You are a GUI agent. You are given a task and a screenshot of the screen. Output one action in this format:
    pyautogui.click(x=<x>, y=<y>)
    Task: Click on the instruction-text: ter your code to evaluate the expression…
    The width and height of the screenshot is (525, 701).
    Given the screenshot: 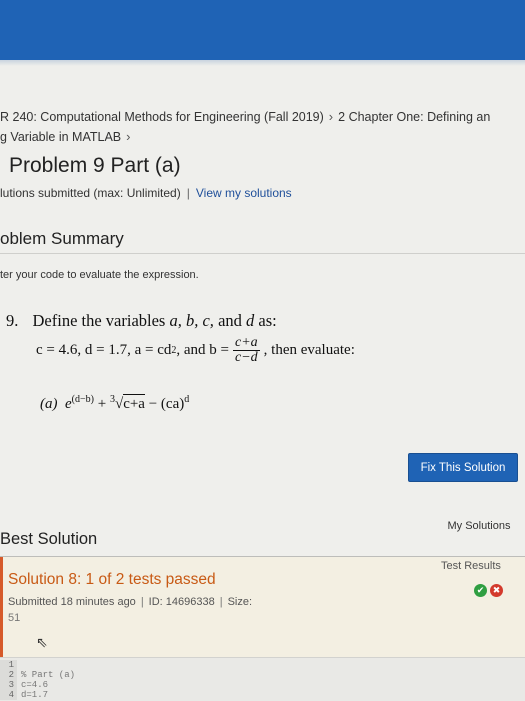 What is the action you would take?
    pyautogui.click(x=99, y=275)
    